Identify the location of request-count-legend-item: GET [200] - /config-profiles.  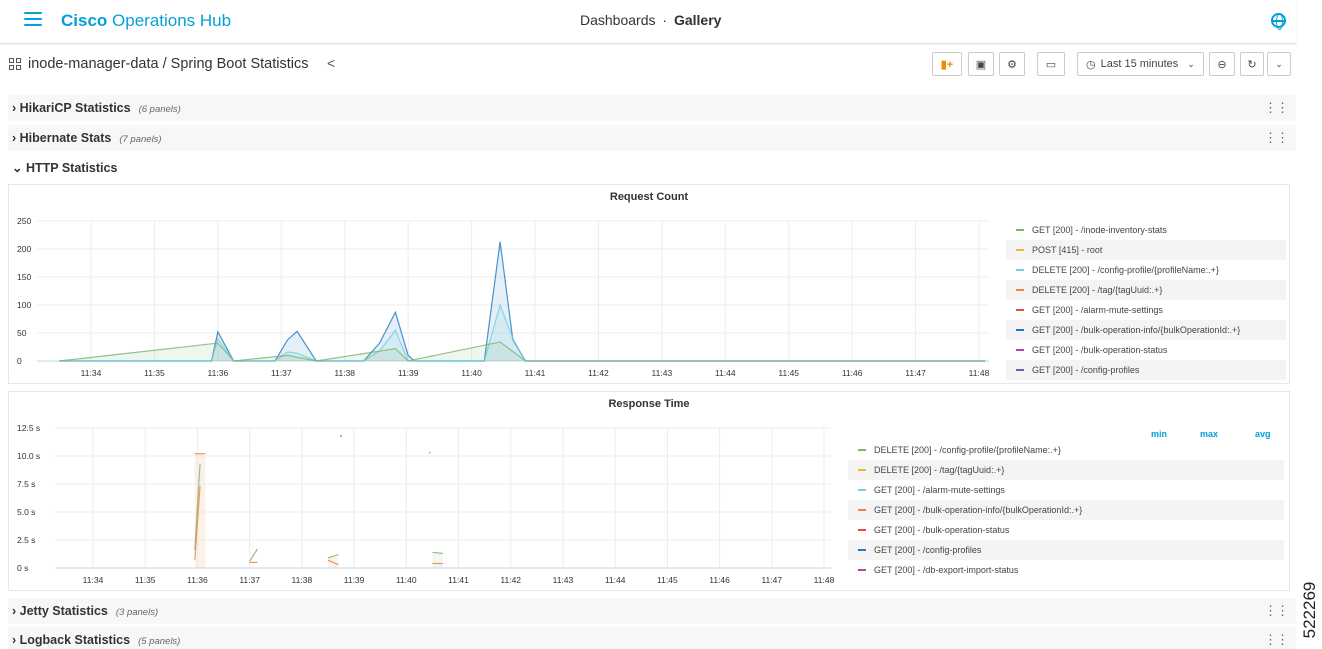
(1146, 370).